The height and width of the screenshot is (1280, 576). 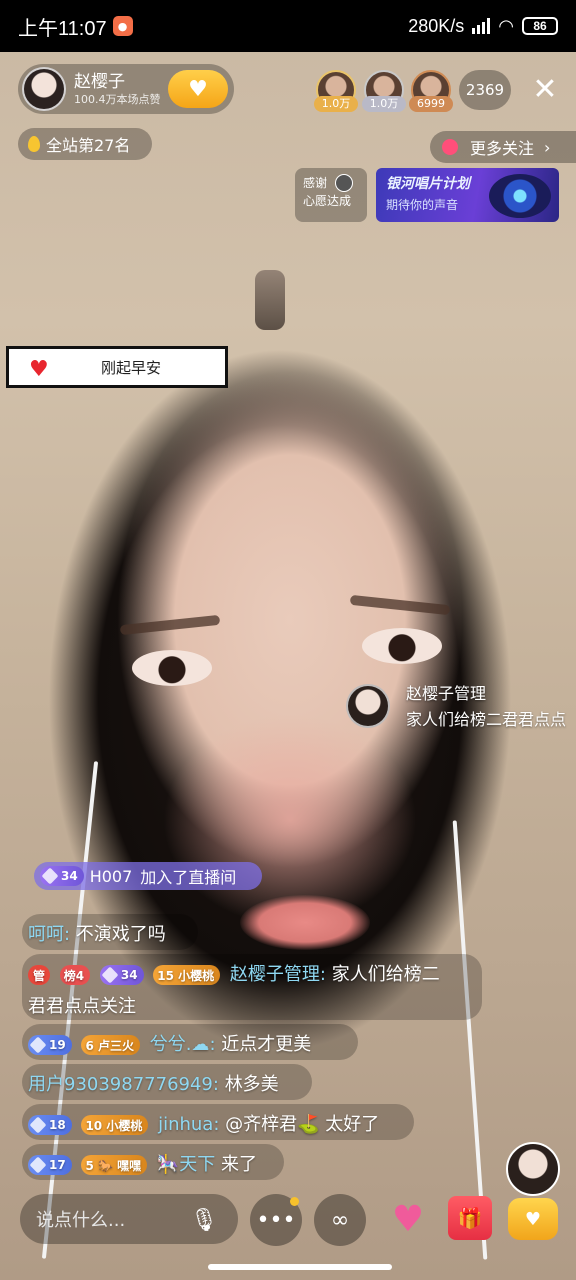 What do you see at coordinates (114, 1165) in the screenshot?
I see `fan-badge: 5 🐎 嘿嘿` at bounding box center [114, 1165].